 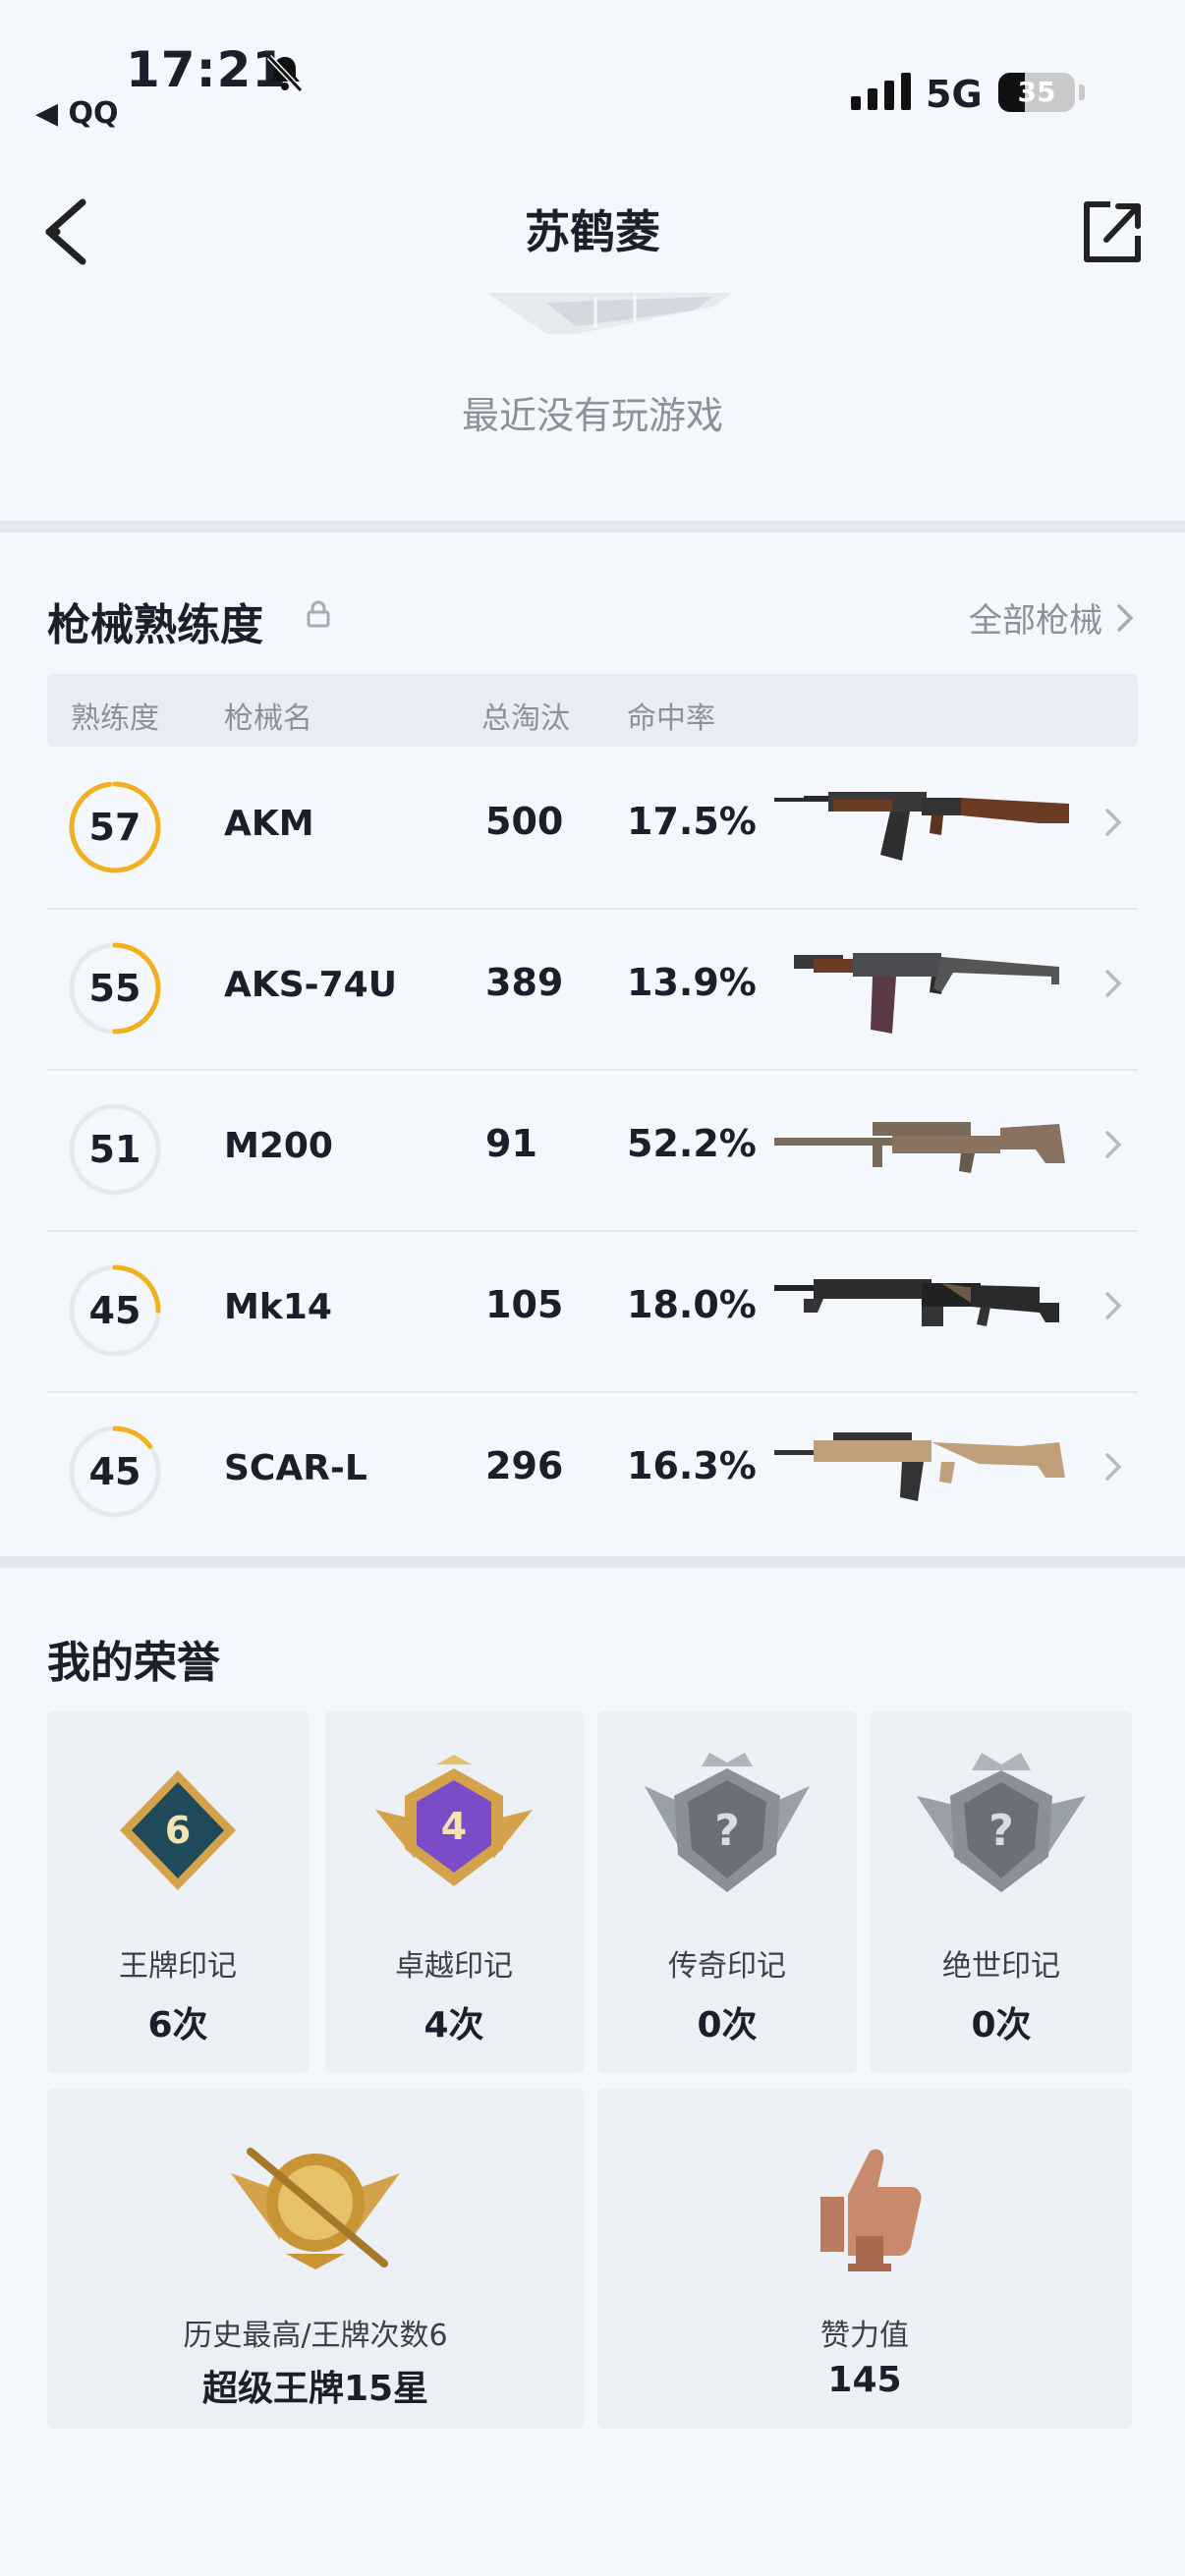 I want to click on weapon-row-scarl: 45 SCAR-L 296 16.3%, so click(x=592, y=1471).